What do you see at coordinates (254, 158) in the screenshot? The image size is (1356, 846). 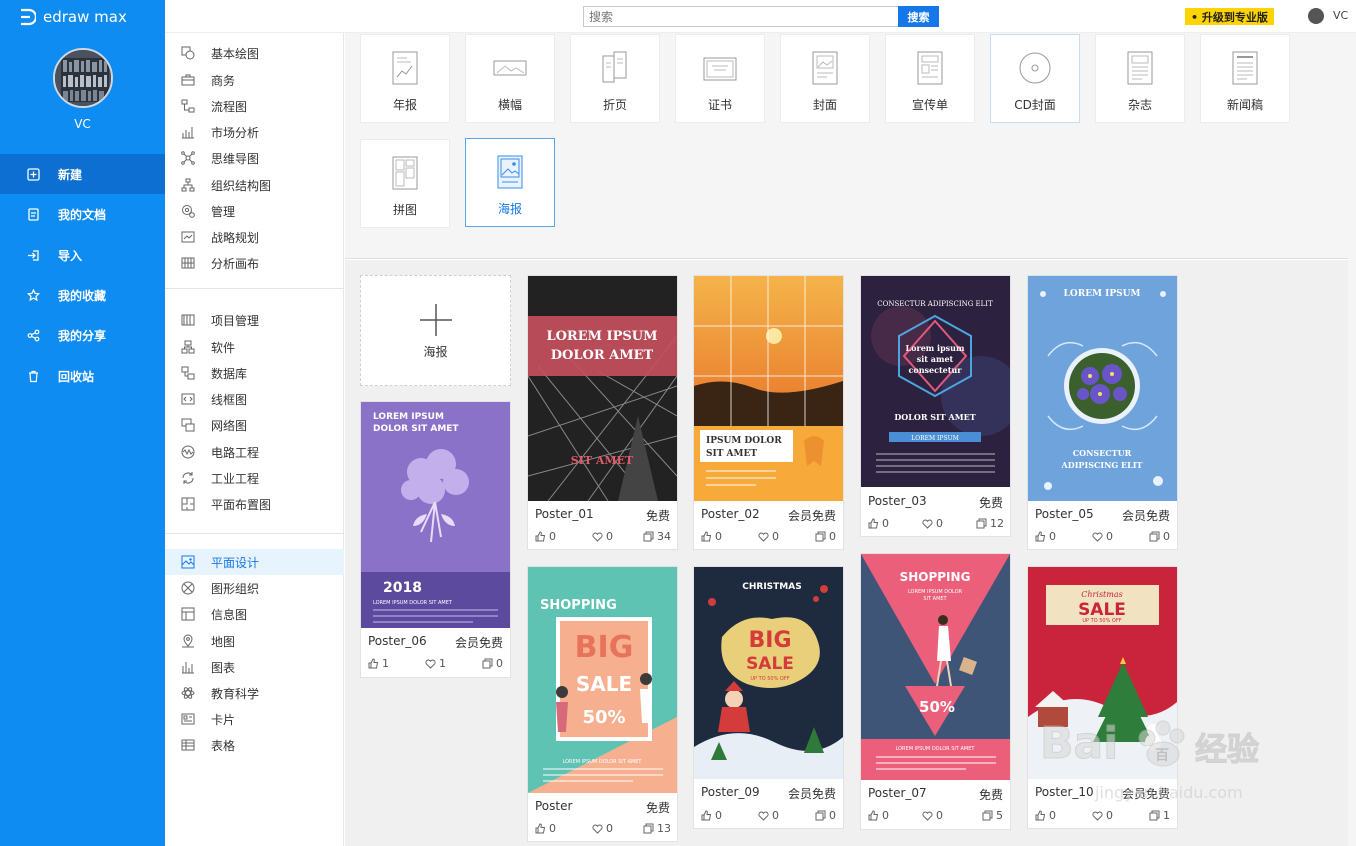 I see `category-mind-map: 思维导图` at bounding box center [254, 158].